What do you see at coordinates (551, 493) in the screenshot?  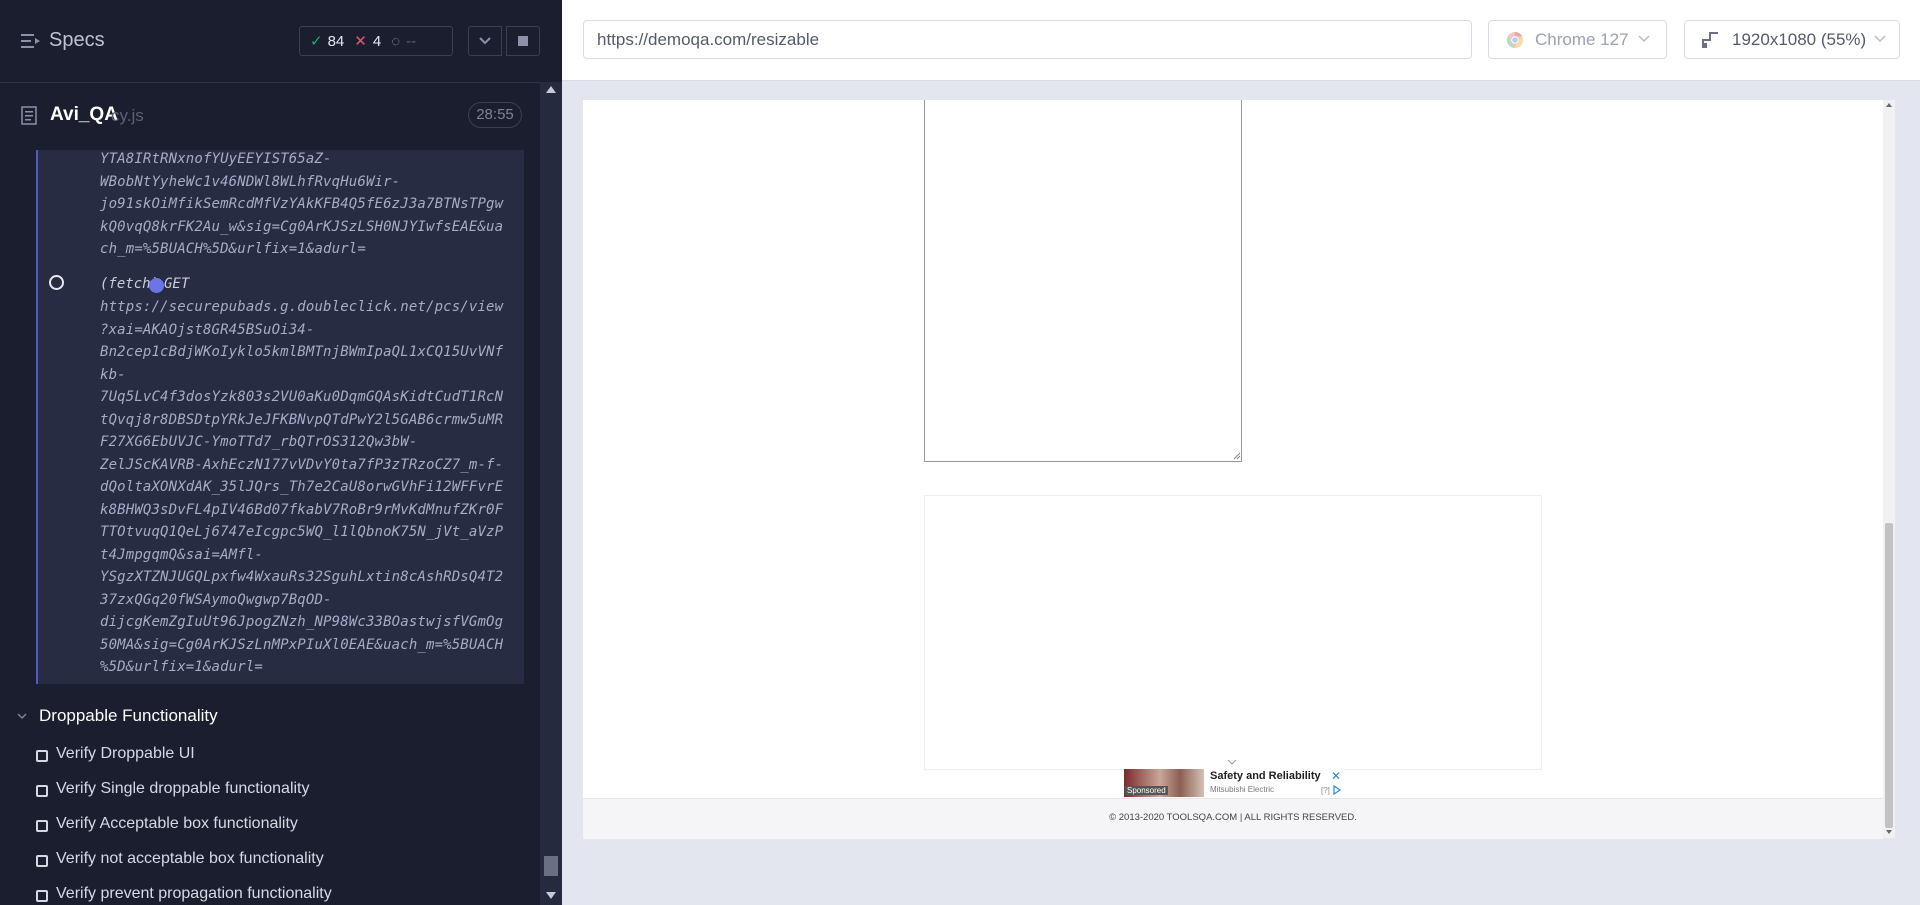 I see `reporter-scrollbar` at bounding box center [551, 493].